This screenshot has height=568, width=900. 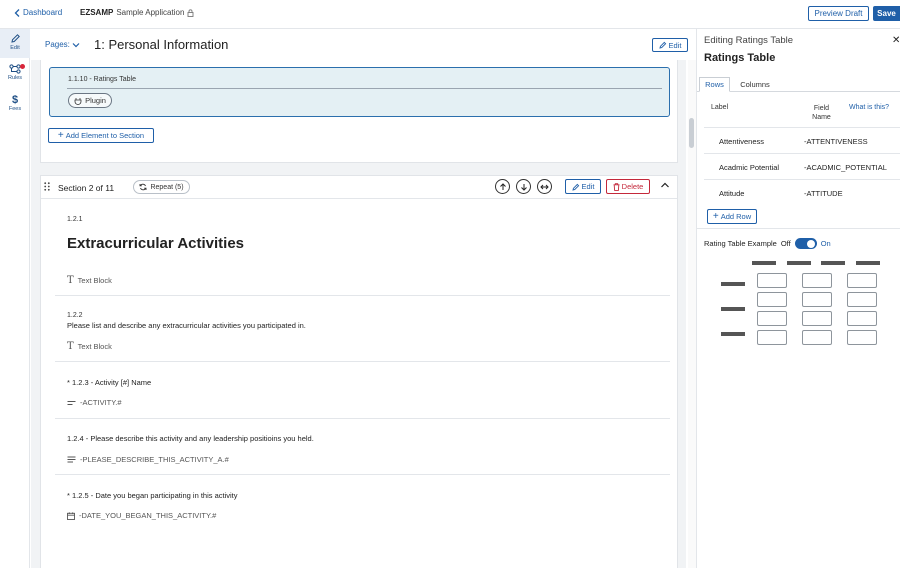 What do you see at coordinates (75, 315) in the screenshot?
I see `item-2-number: 1.2.2` at bounding box center [75, 315].